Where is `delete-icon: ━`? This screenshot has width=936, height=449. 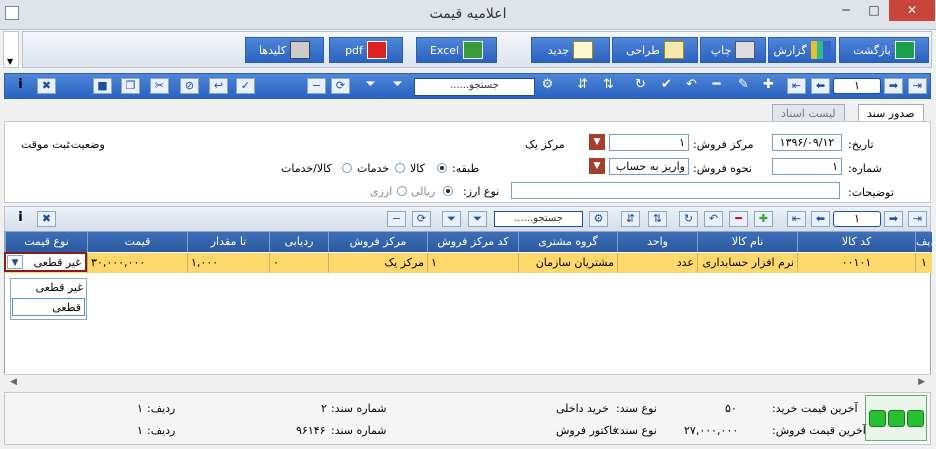 delete-icon: ━ is located at coordinates (716, 86).